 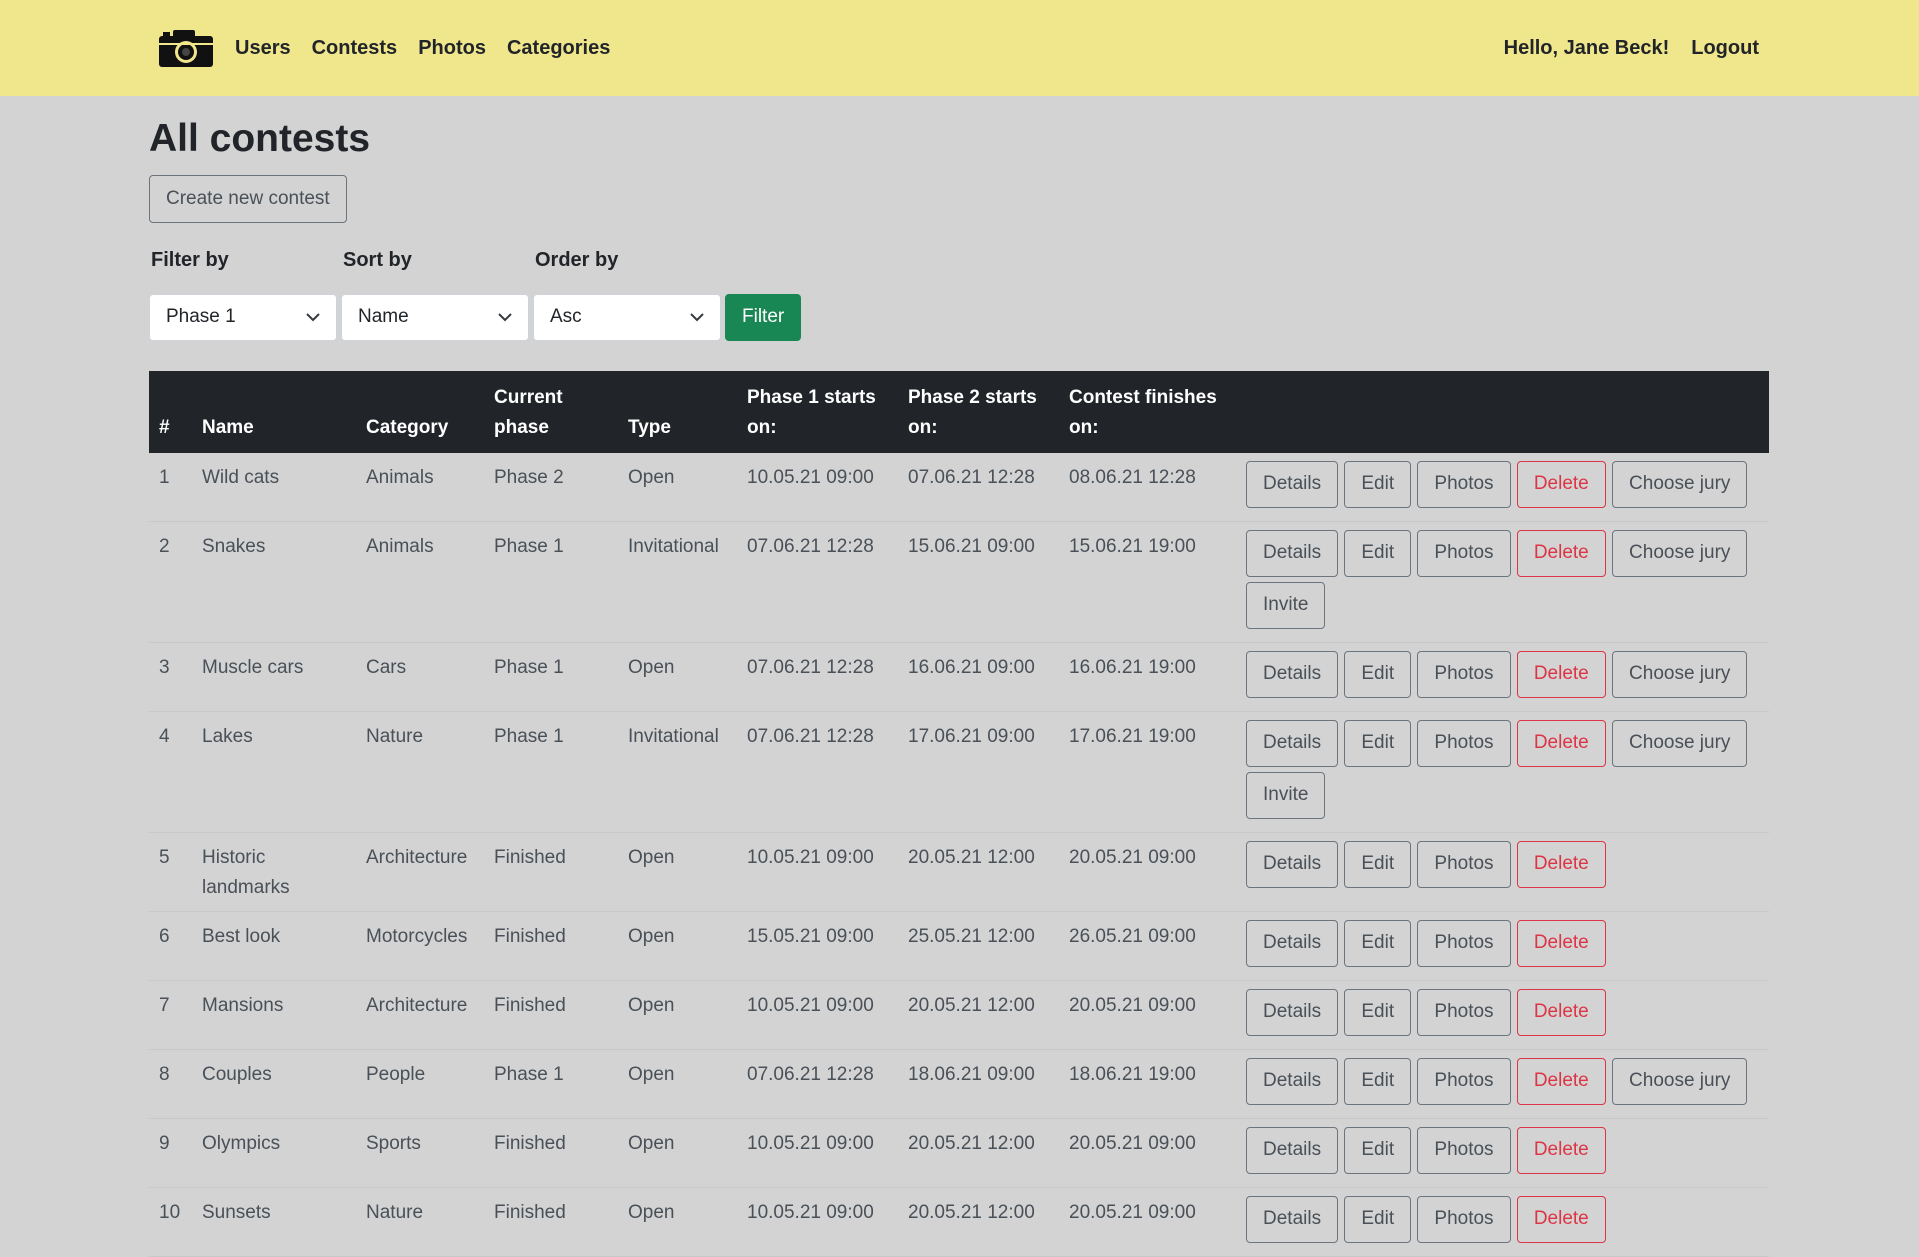 I want to click on column-header-number: #, so click(x=164, y=427).